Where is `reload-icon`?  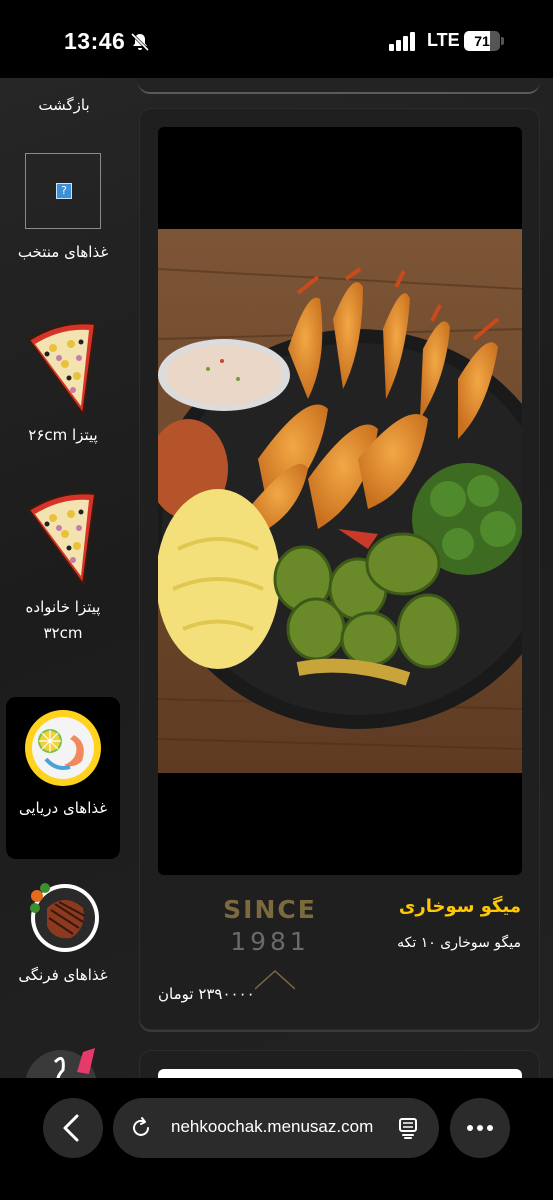 reload-icon is located at coordinates (141, 1128).